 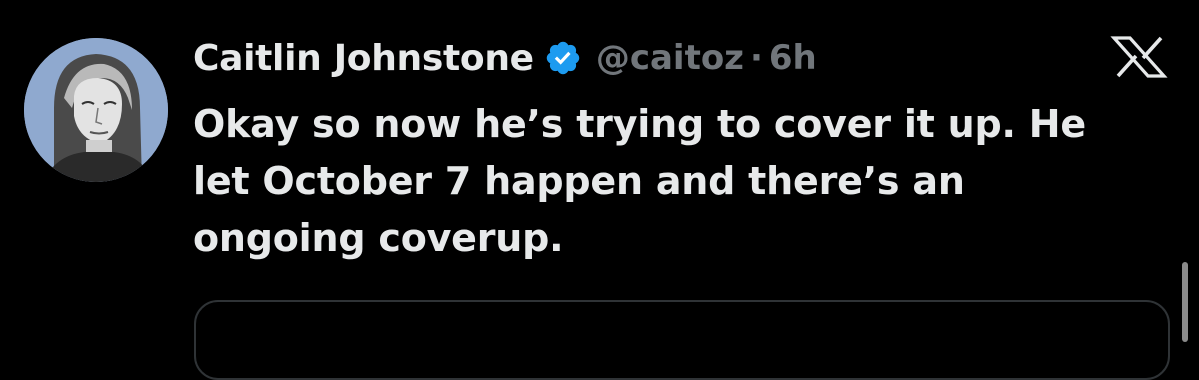 What do you see at coordinates (1185, 302) in the screenshot?
I see `scrollbar-thumb` at bounding box center [1185, 302].